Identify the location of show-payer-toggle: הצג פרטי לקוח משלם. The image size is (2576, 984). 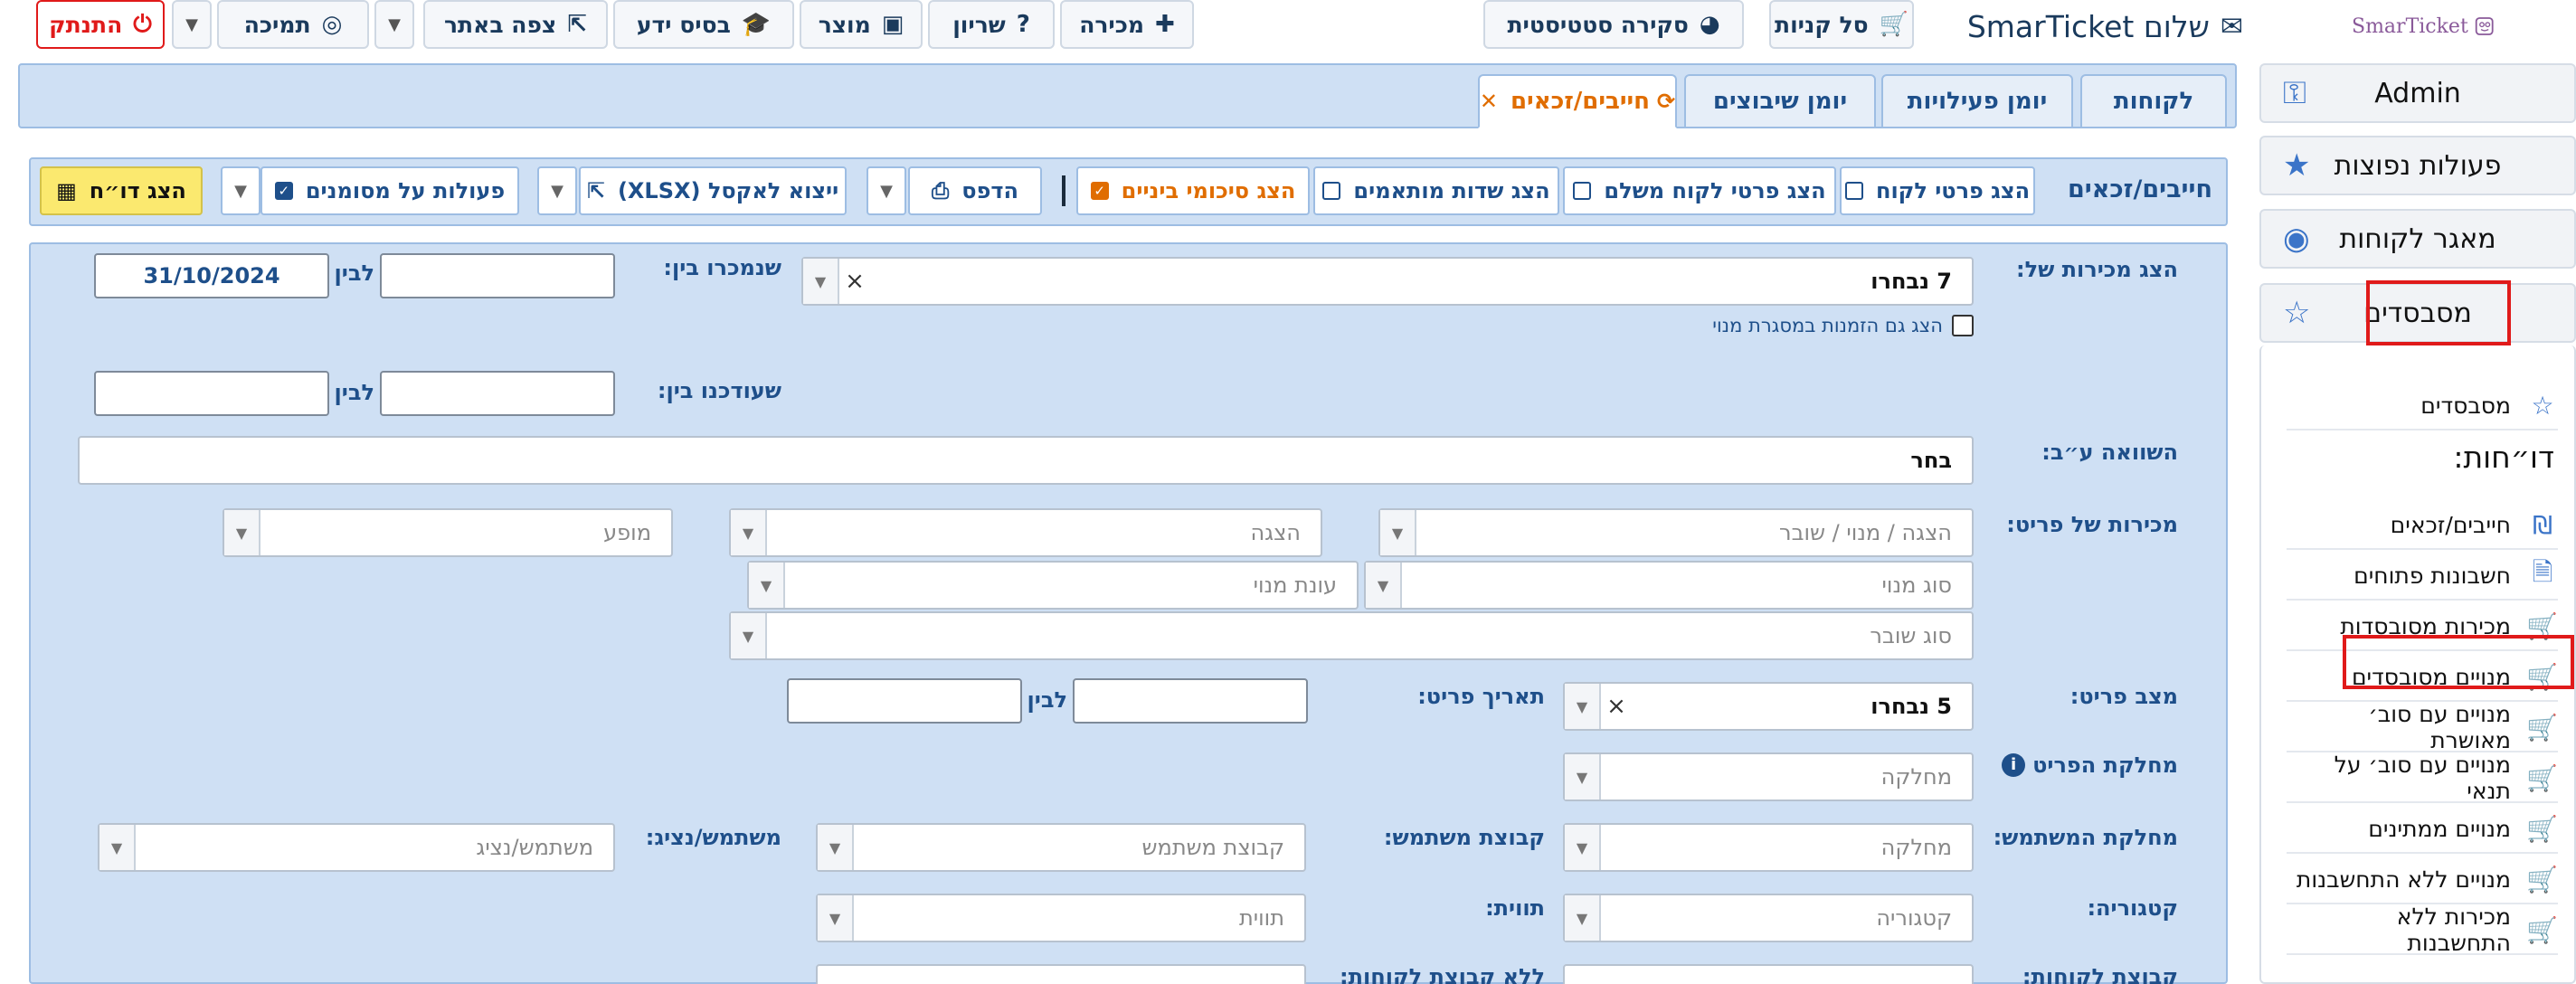
(1699, 190).